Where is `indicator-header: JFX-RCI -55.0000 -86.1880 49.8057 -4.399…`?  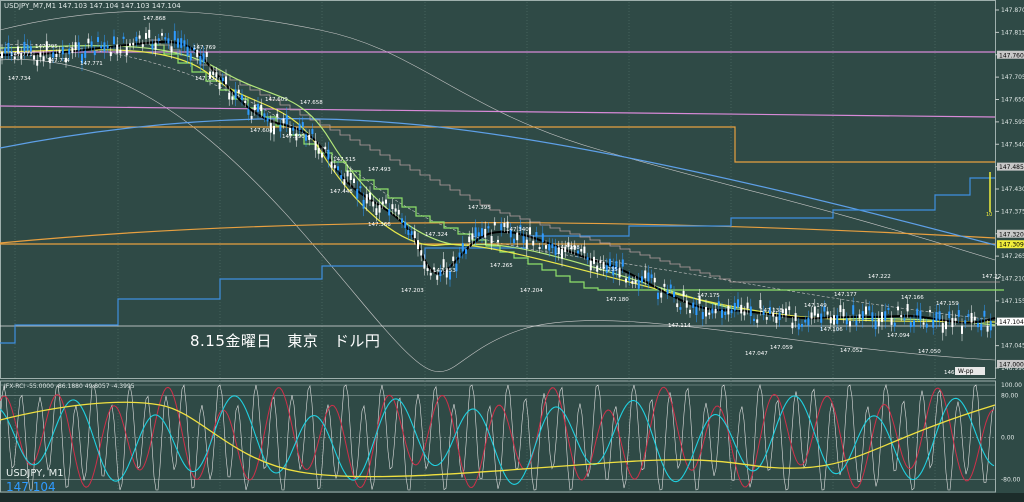
indicator-header: JFX-RCI -55.0000 -86.1880 49.8057 -4.399… is located at coordinates (69, 386).